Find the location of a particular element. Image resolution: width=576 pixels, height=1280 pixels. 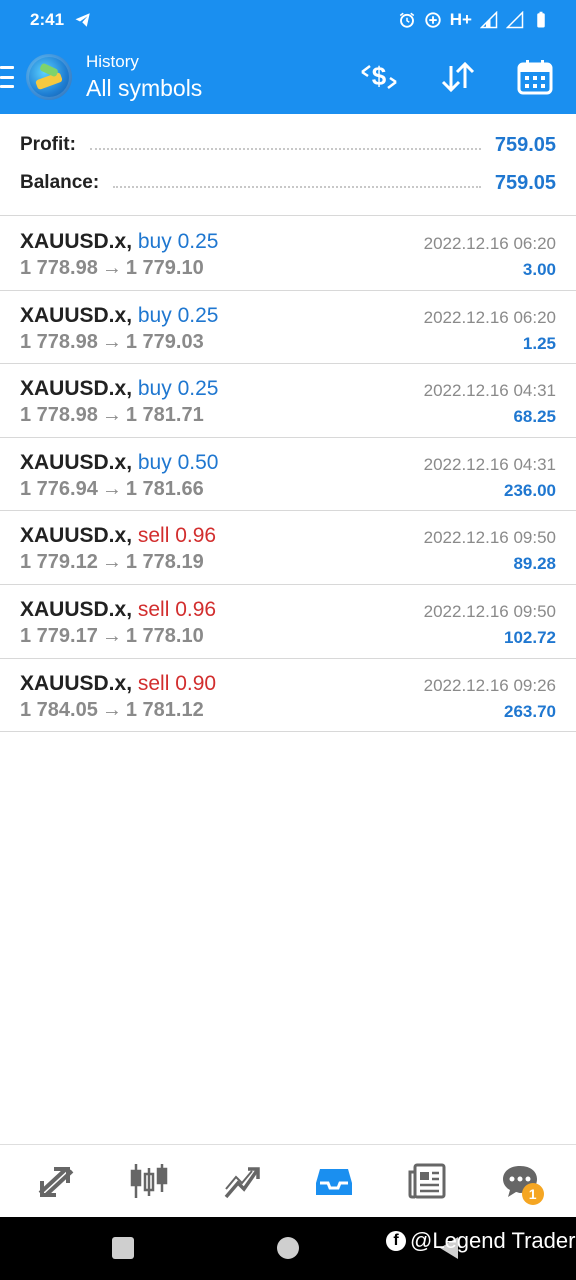

sort-icon is located at coordinates (458, 77).